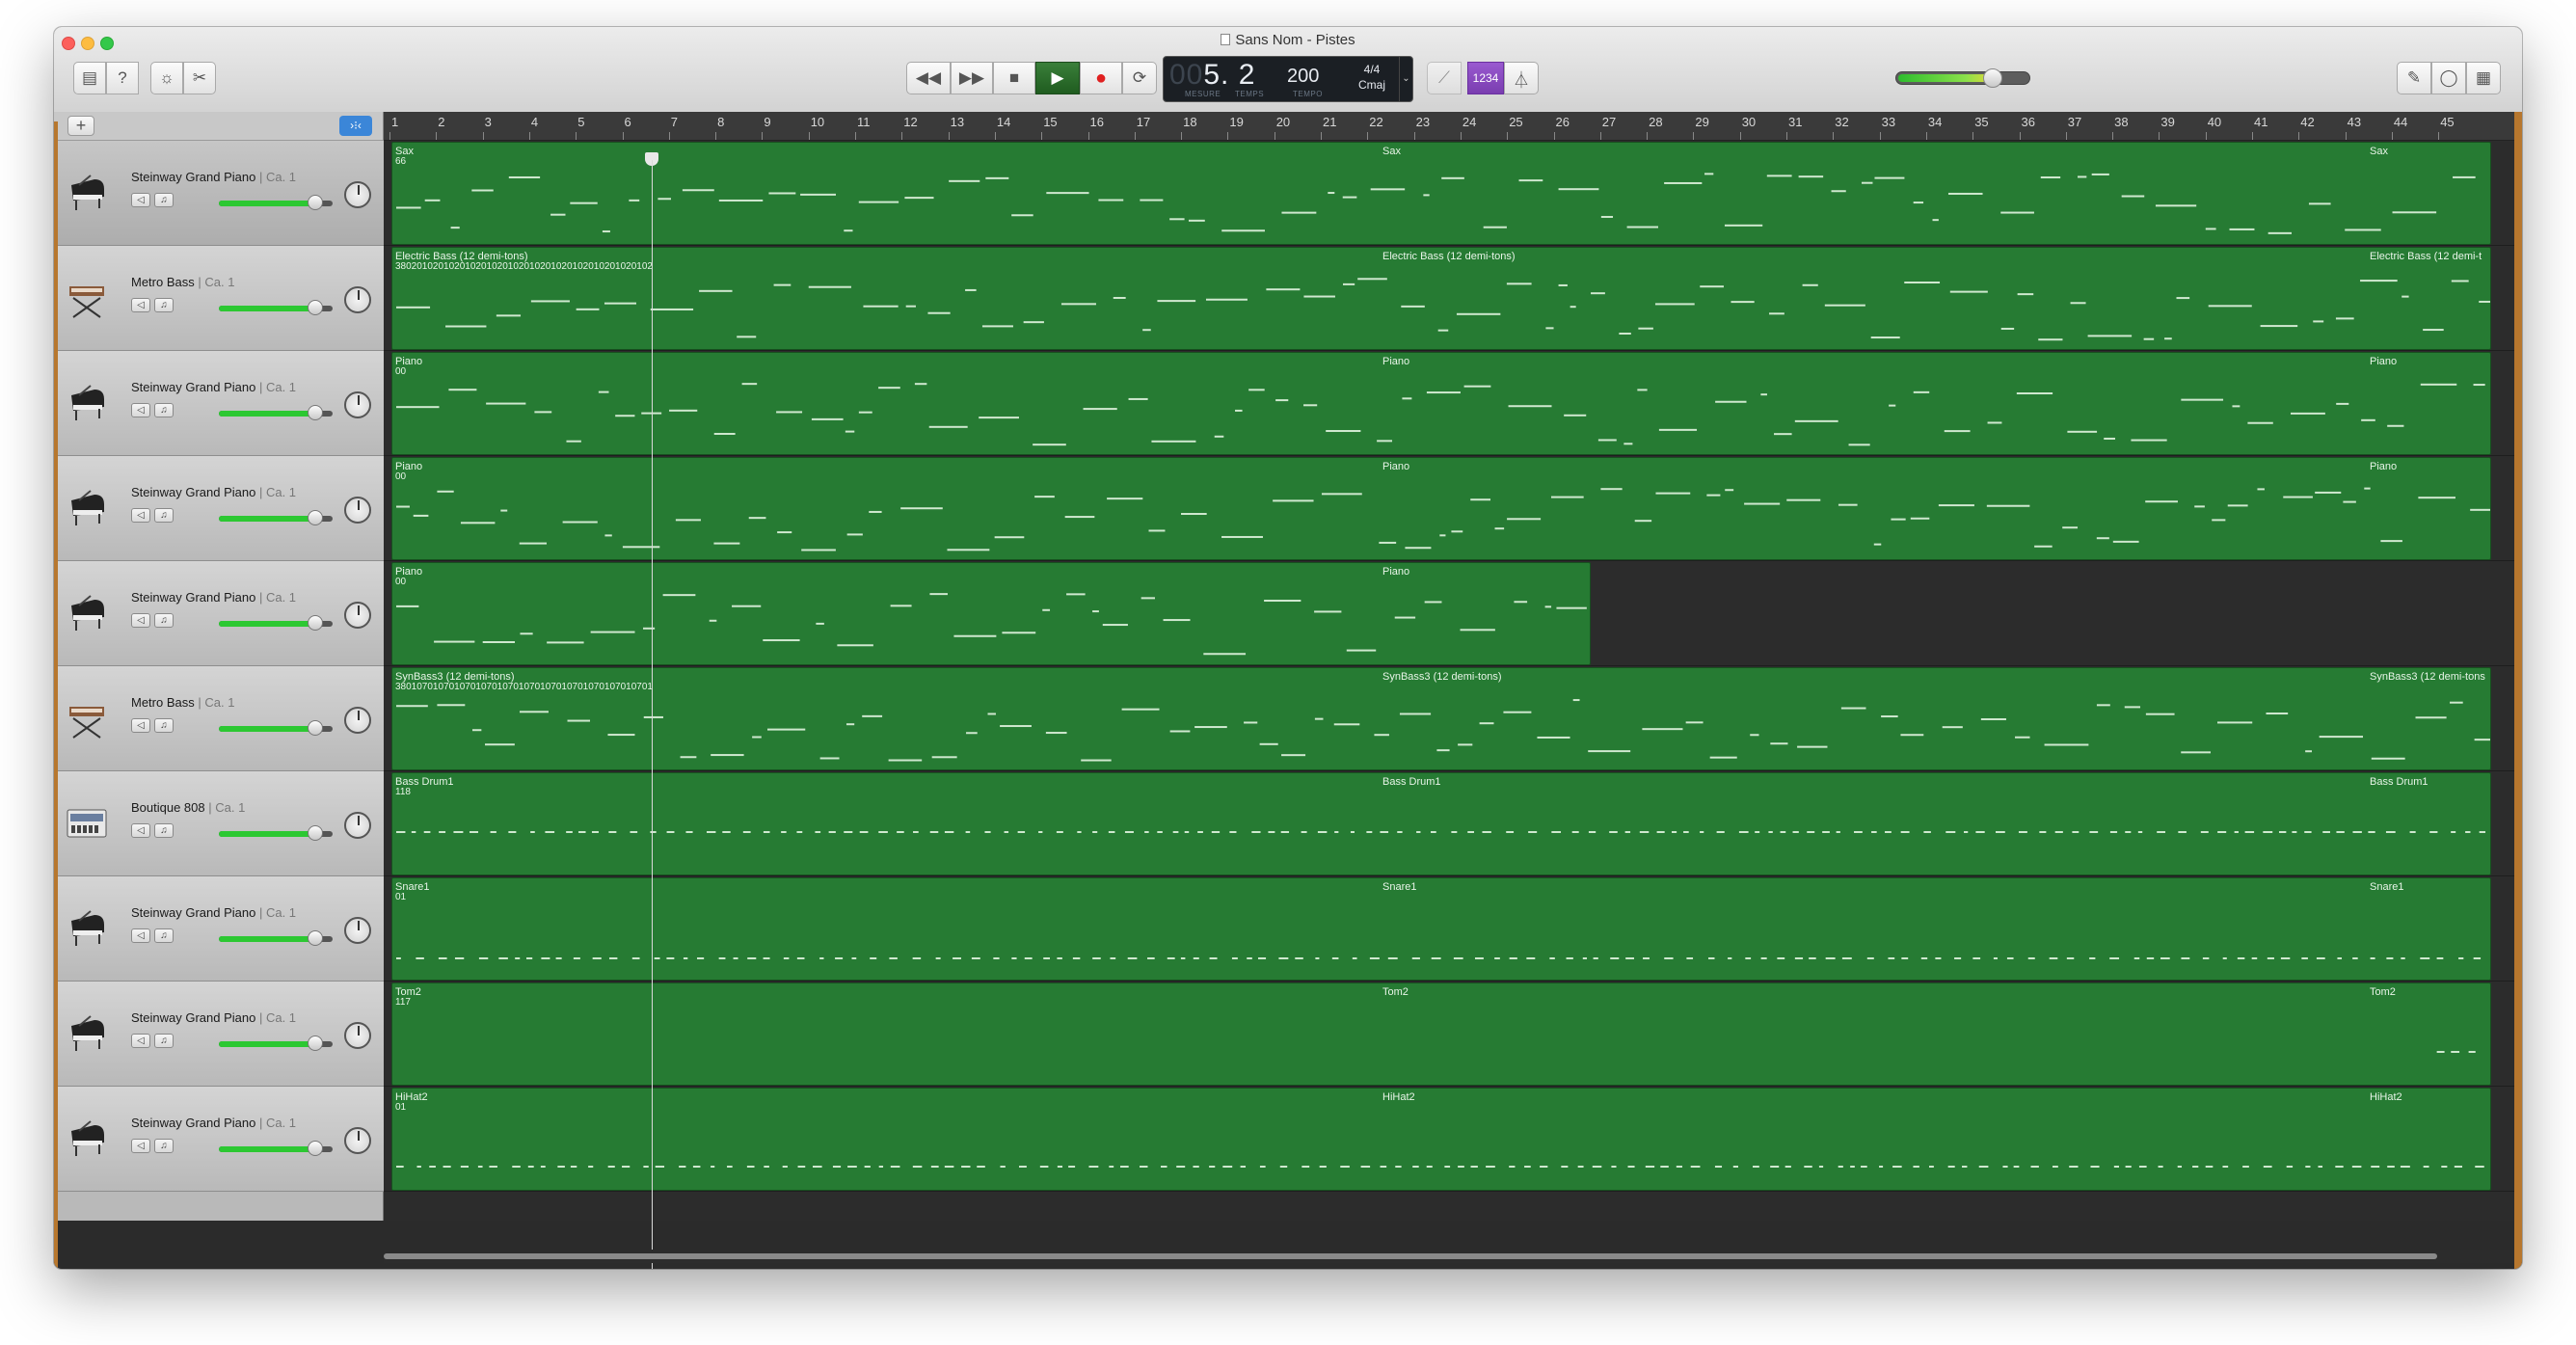  What do you see at coordinates (1963, 78) in the screenshot?
I see `master-volume-slider` at bounding box center [1963, 78].